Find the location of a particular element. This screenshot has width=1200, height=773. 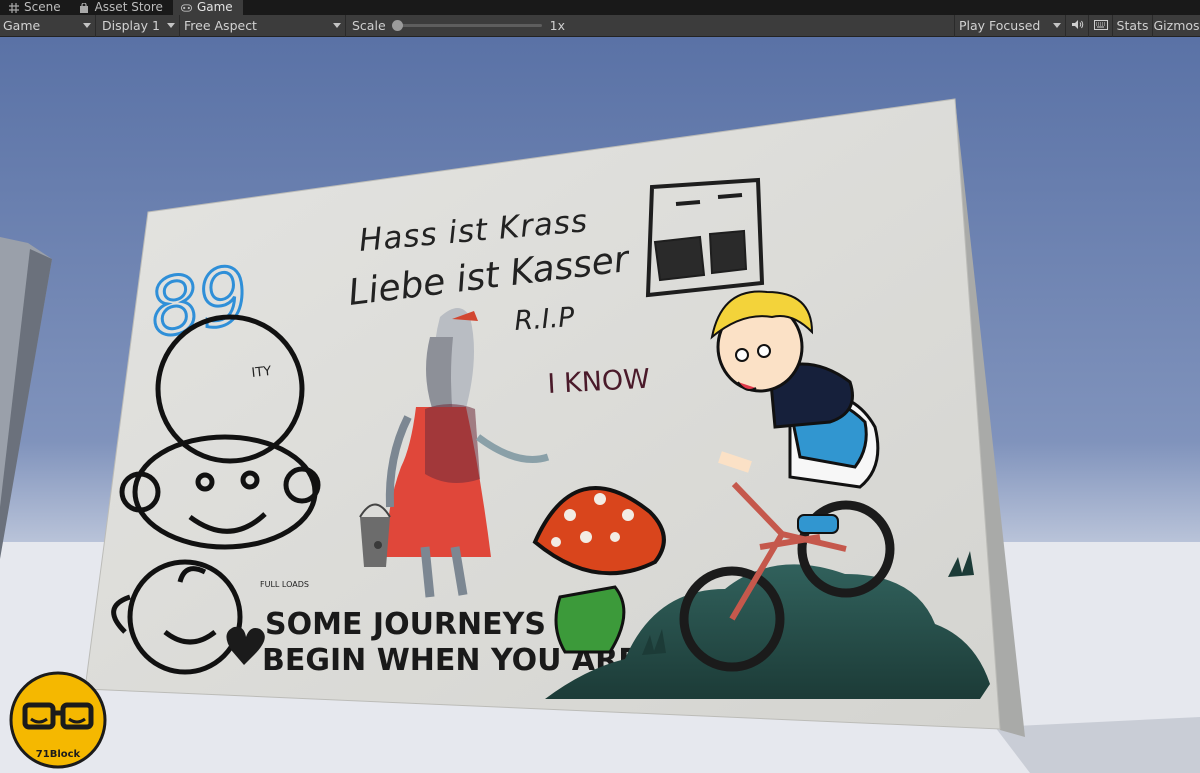

gamepad-icon is located at coordinates (186, 8).